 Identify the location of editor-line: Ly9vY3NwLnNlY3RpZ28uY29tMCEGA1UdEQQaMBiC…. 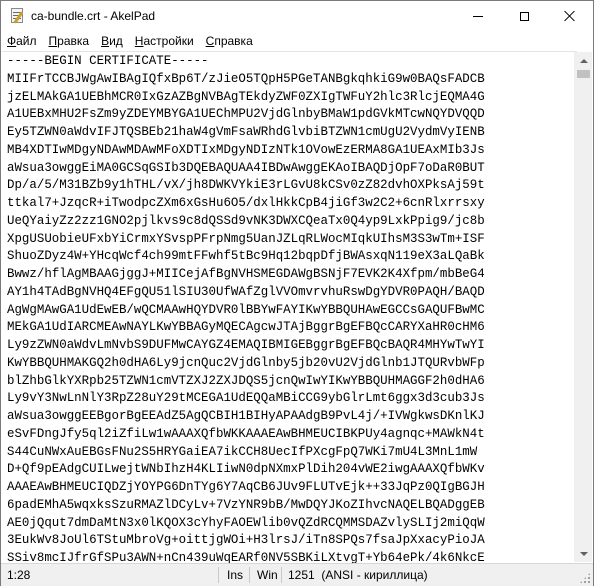
(246, 398).